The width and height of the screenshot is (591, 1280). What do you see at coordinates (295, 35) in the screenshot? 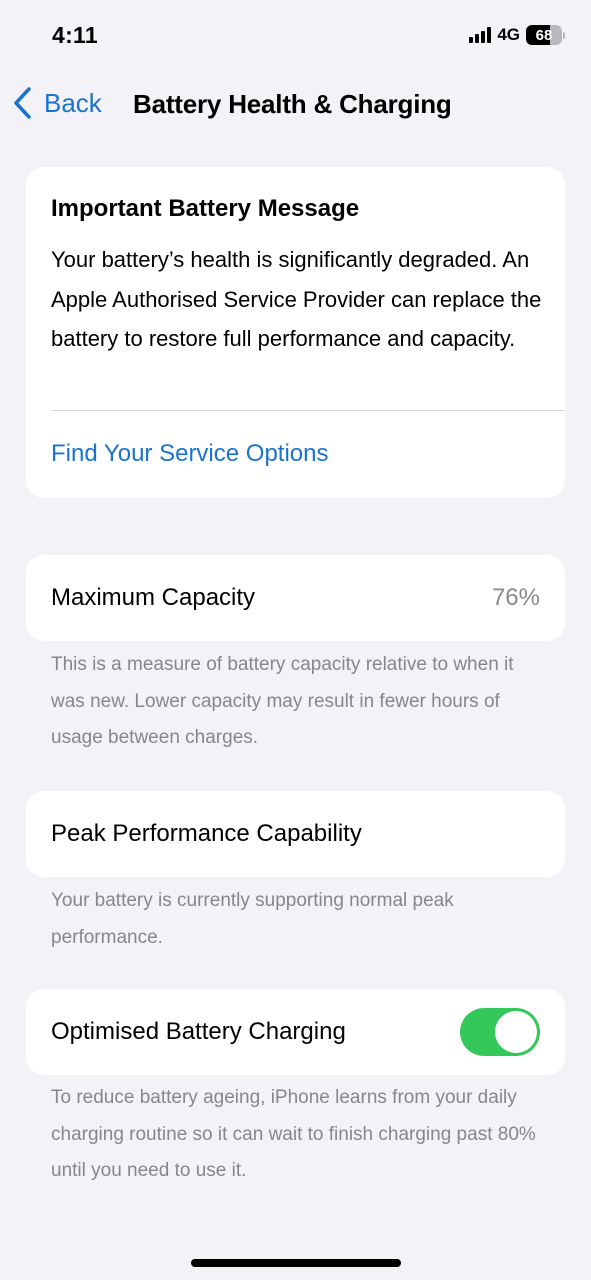
I see `status-bar: 4:11 4G 68` at bounding box center [295, 35].